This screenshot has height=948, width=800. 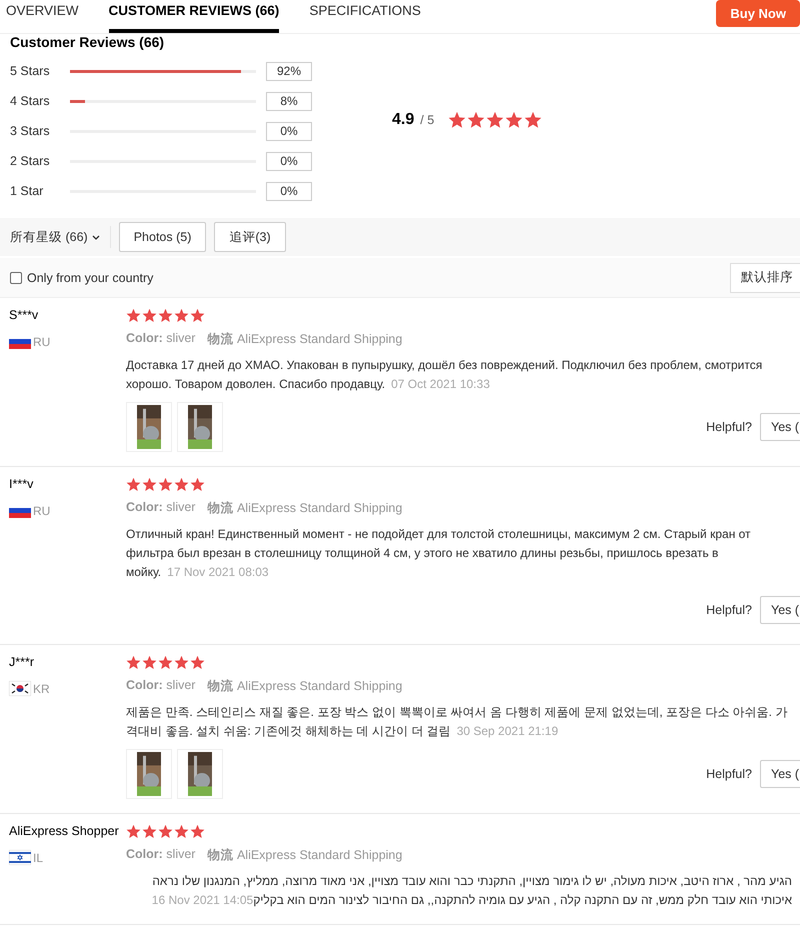 What do you see at coordinates (88, 43) in the screenshot?
I see `section-title: Customer Reviews (66)` at bounding box center [88, 43].